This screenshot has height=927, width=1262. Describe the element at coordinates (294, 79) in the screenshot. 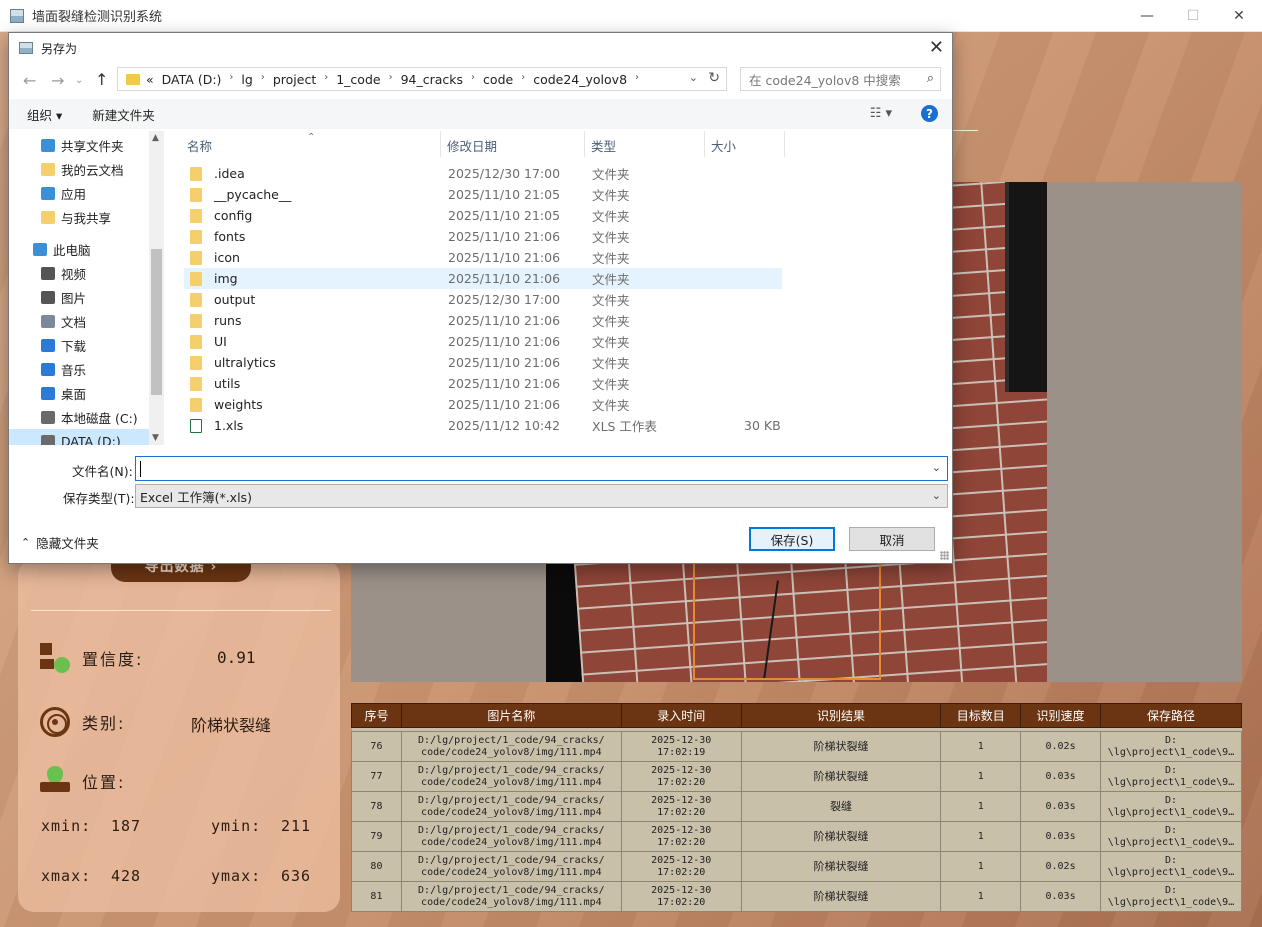

I see `address-segment: project` at that location.